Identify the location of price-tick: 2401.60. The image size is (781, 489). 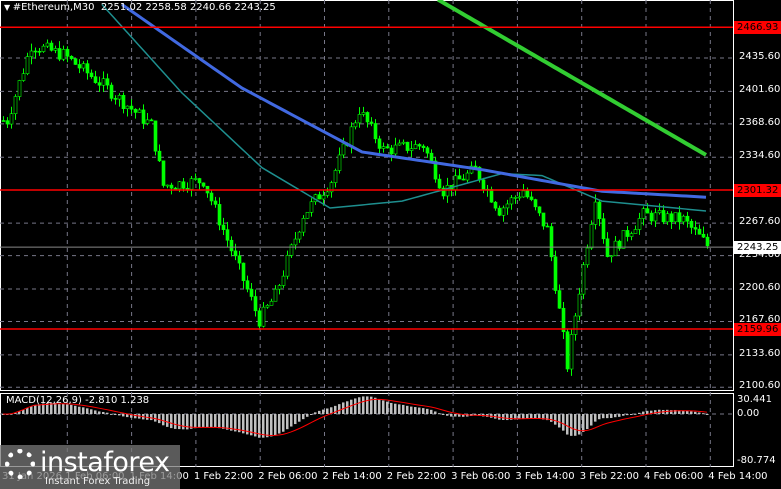
(760, 90).